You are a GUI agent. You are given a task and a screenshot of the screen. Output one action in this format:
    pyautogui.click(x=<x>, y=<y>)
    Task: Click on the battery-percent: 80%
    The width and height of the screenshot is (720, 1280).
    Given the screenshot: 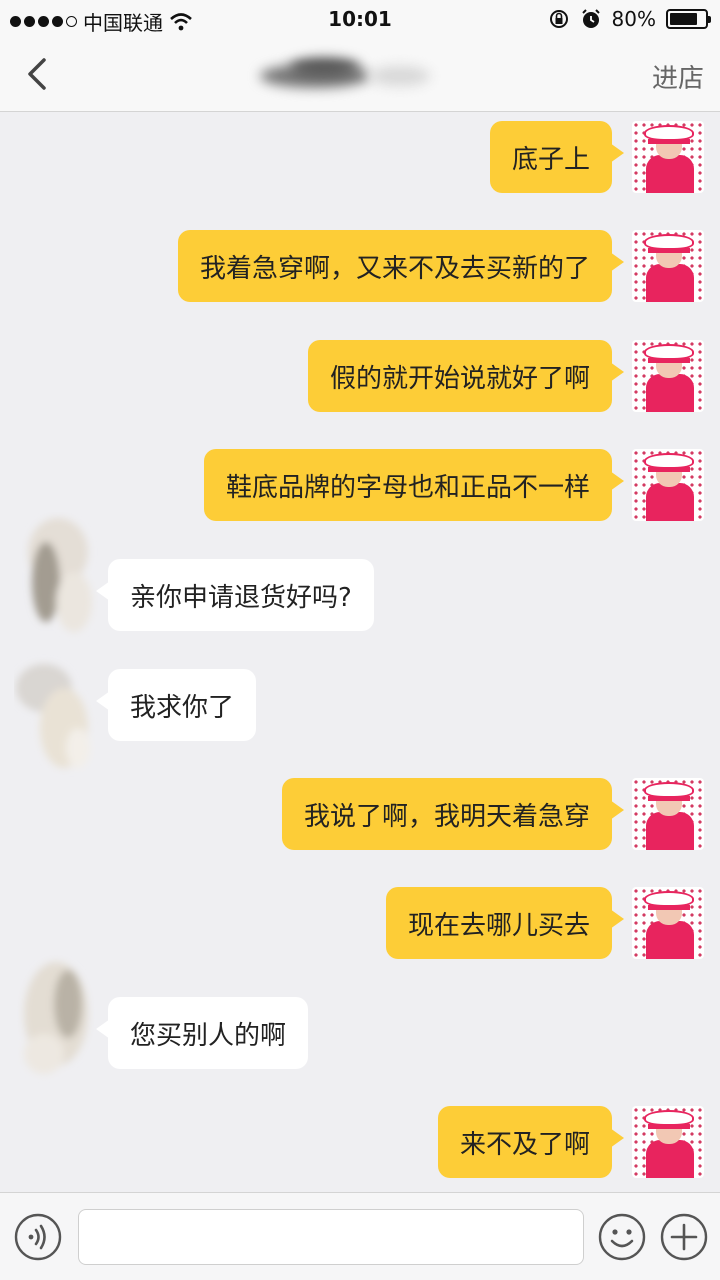 What is the action you would take?
    pyautogui.click(x=633, y=19)
    